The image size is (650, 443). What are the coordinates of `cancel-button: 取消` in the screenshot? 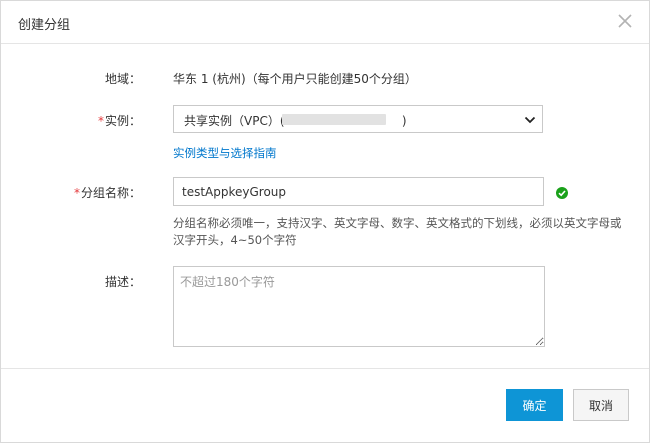 It's located at (601, 405).